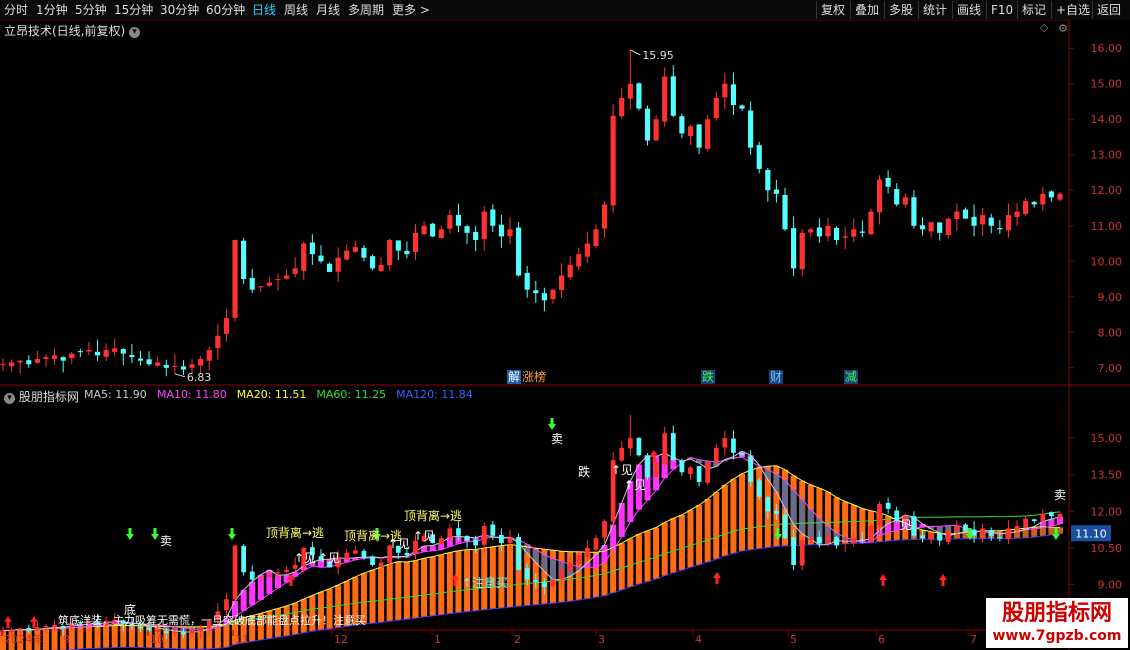 Image resolution: width=1130 pixels, height=650 pixels. Describe the element at coordinates (16, 10) in the screenshot. I see `period-tab: 分时` at that location.